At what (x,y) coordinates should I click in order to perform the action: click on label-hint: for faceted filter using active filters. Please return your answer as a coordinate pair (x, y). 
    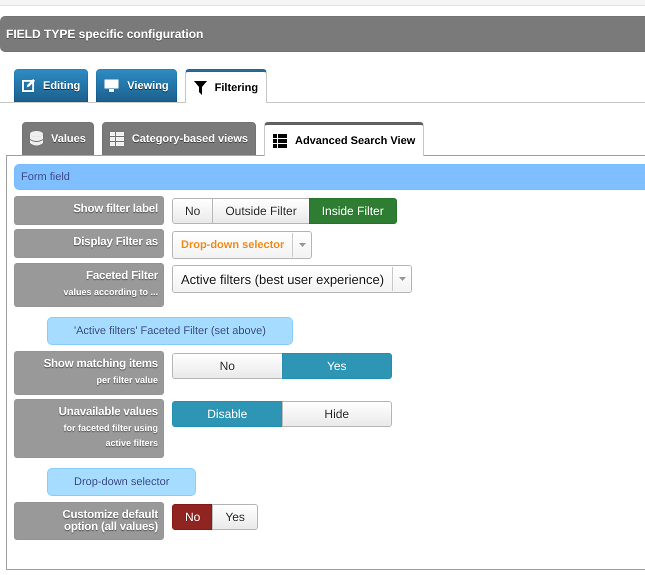
    Looking at the image, I should click on (110, 436).